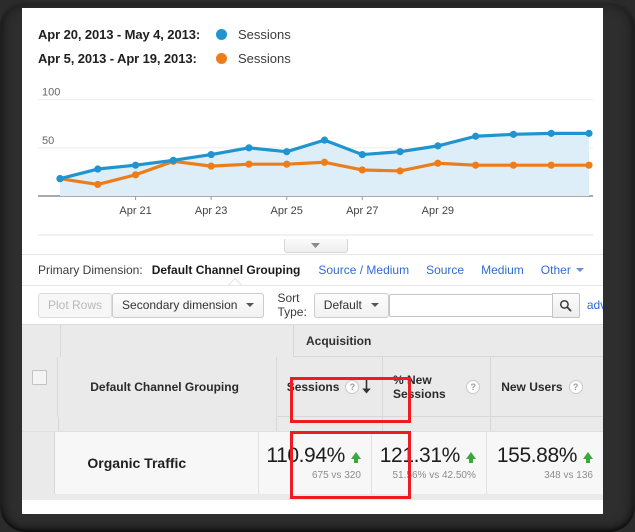 This screenshot has height=532, width=635. What do you see at coordinates (537, 455) in the screenshot?
I see `cell-new-users-pct: 155.88%` at bounding box center [537, 455].